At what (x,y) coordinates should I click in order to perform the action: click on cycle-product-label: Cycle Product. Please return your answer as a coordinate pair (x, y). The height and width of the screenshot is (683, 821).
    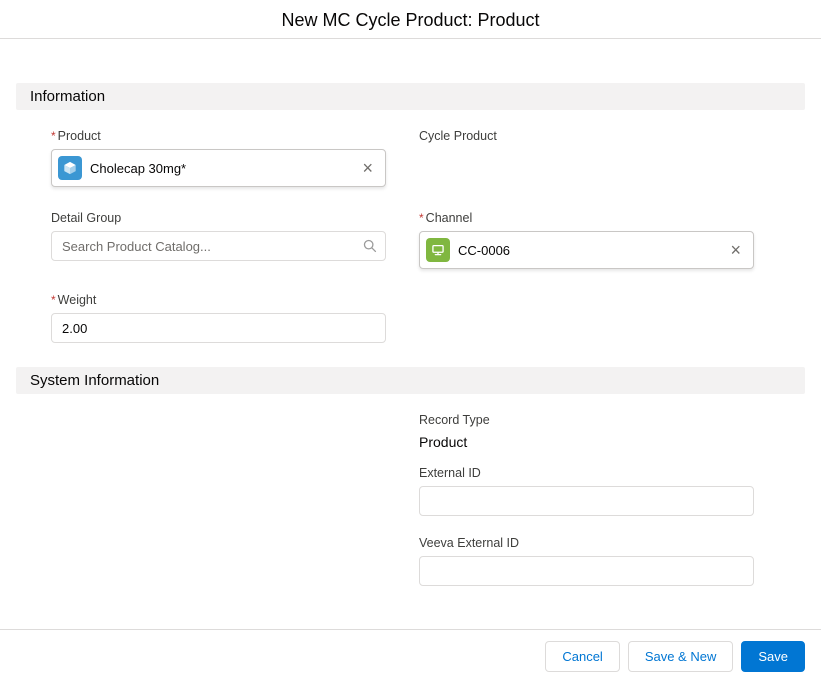
    Looking at the image, I should click on (458, 136).